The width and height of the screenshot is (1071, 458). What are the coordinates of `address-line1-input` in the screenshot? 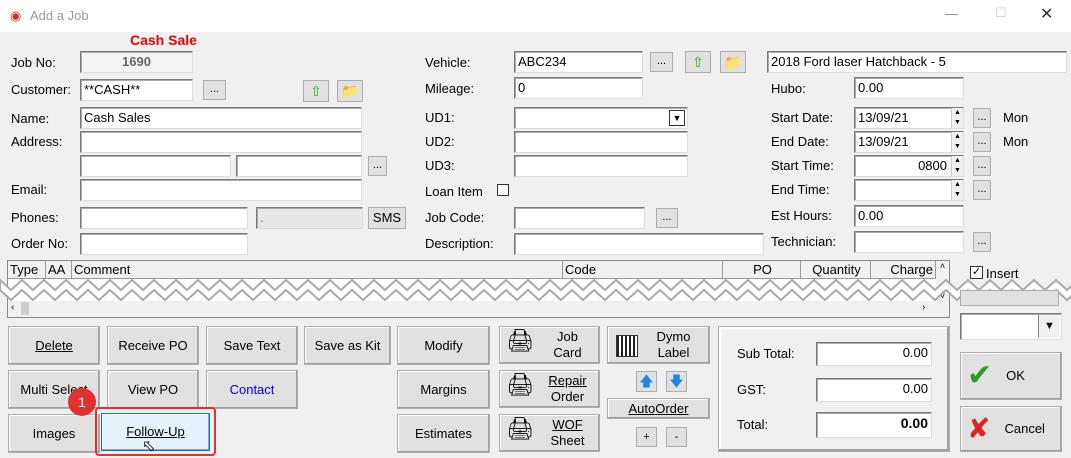 It's located at (221, 142).